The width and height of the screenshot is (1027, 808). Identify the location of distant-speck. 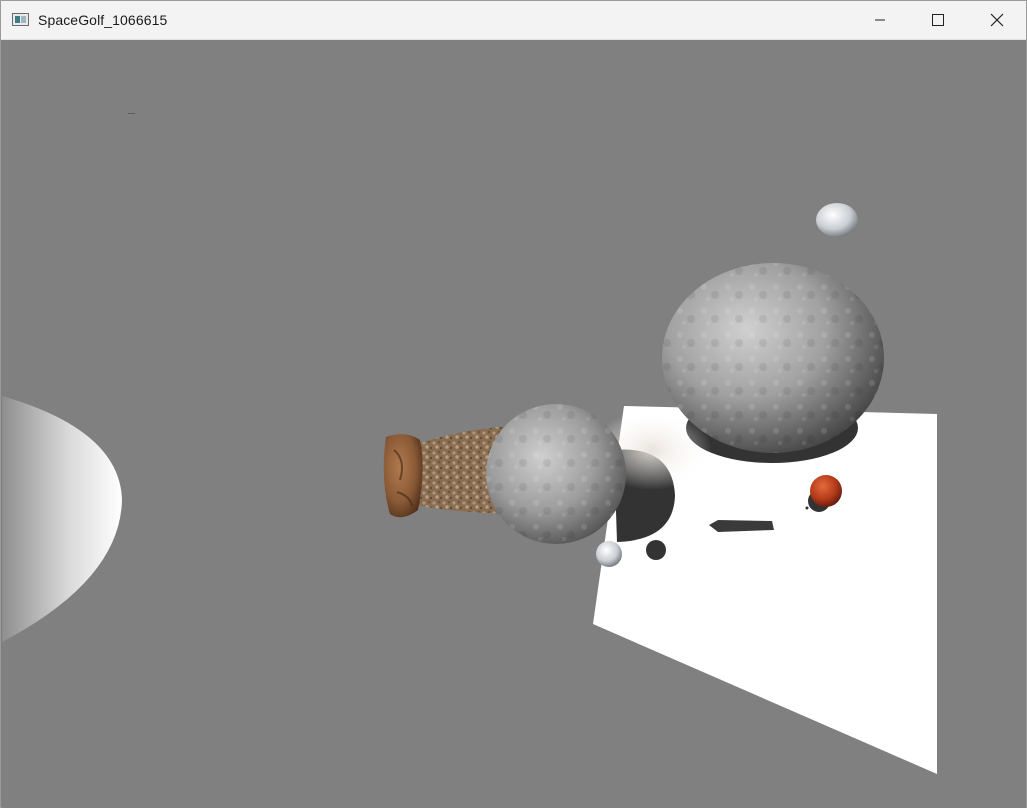
(131, 113).